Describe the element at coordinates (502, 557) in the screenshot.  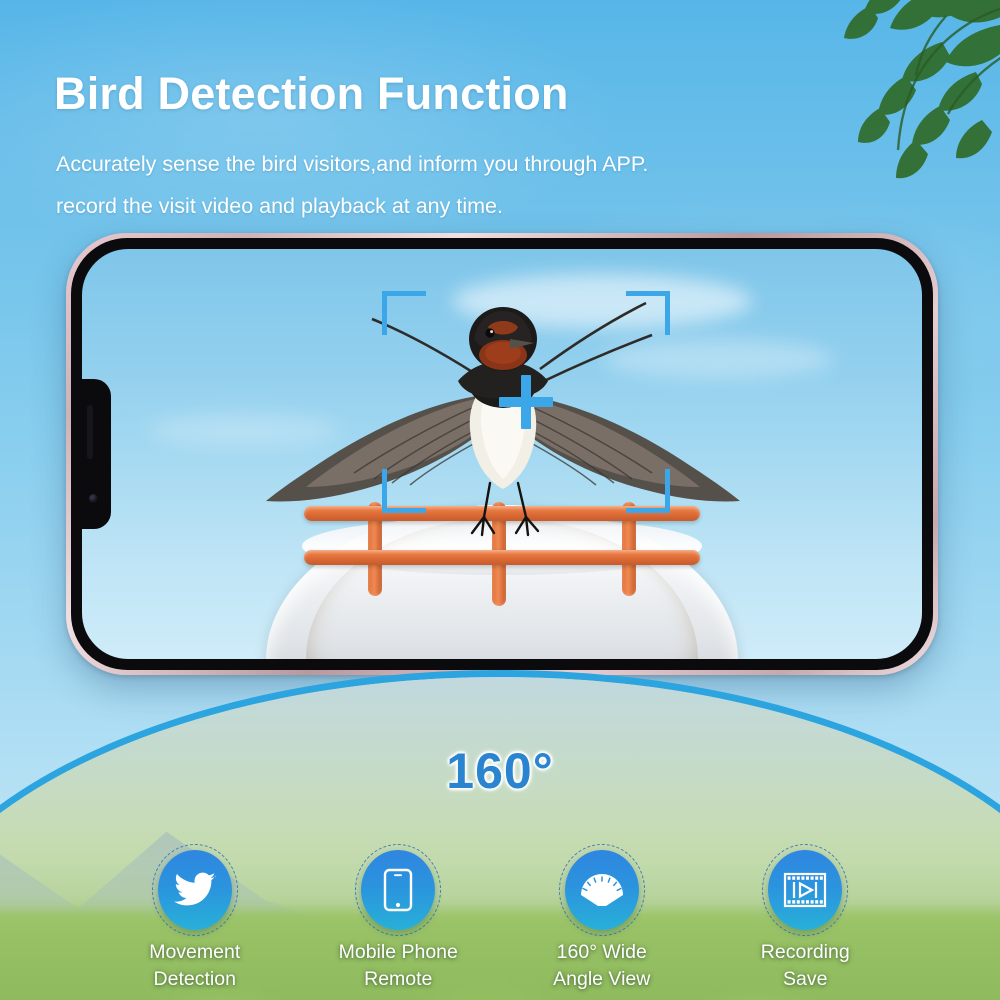
I see `perch-bar` at that location.